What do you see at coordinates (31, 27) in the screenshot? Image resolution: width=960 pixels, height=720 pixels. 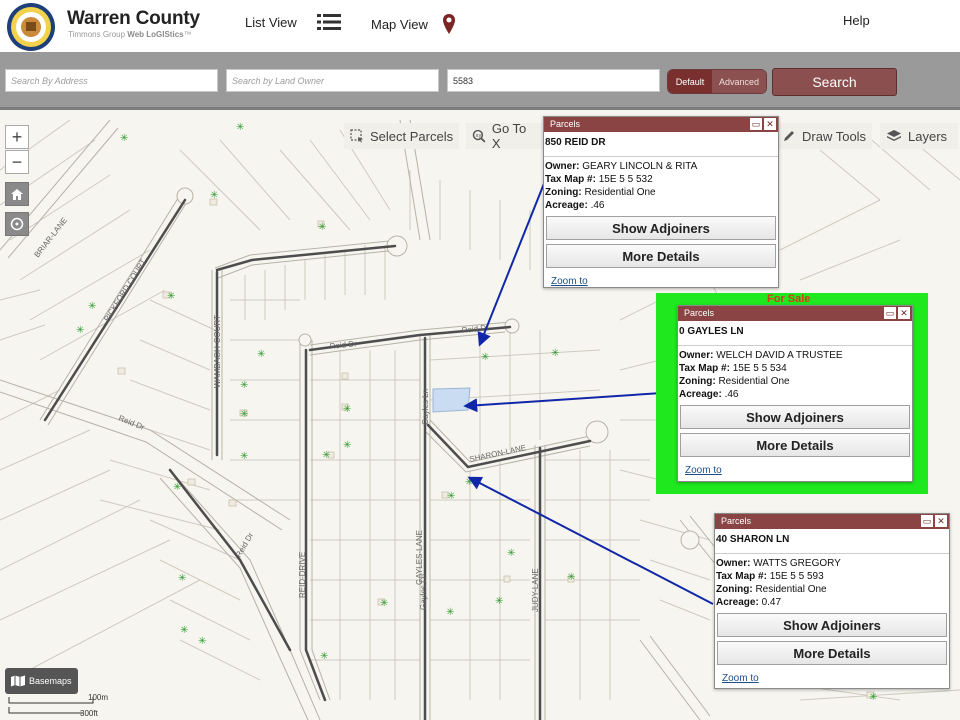 I see `county-seal-logo` at bounding box center [31, 27].